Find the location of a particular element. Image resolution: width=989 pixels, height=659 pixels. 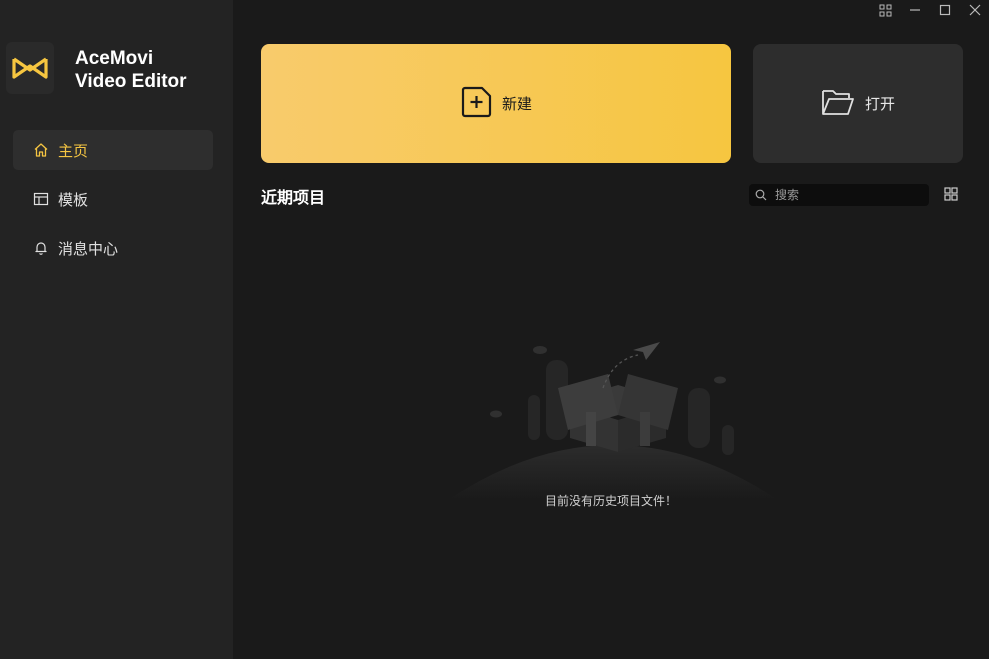

new-file-icon is located at coordinates (477, 104).